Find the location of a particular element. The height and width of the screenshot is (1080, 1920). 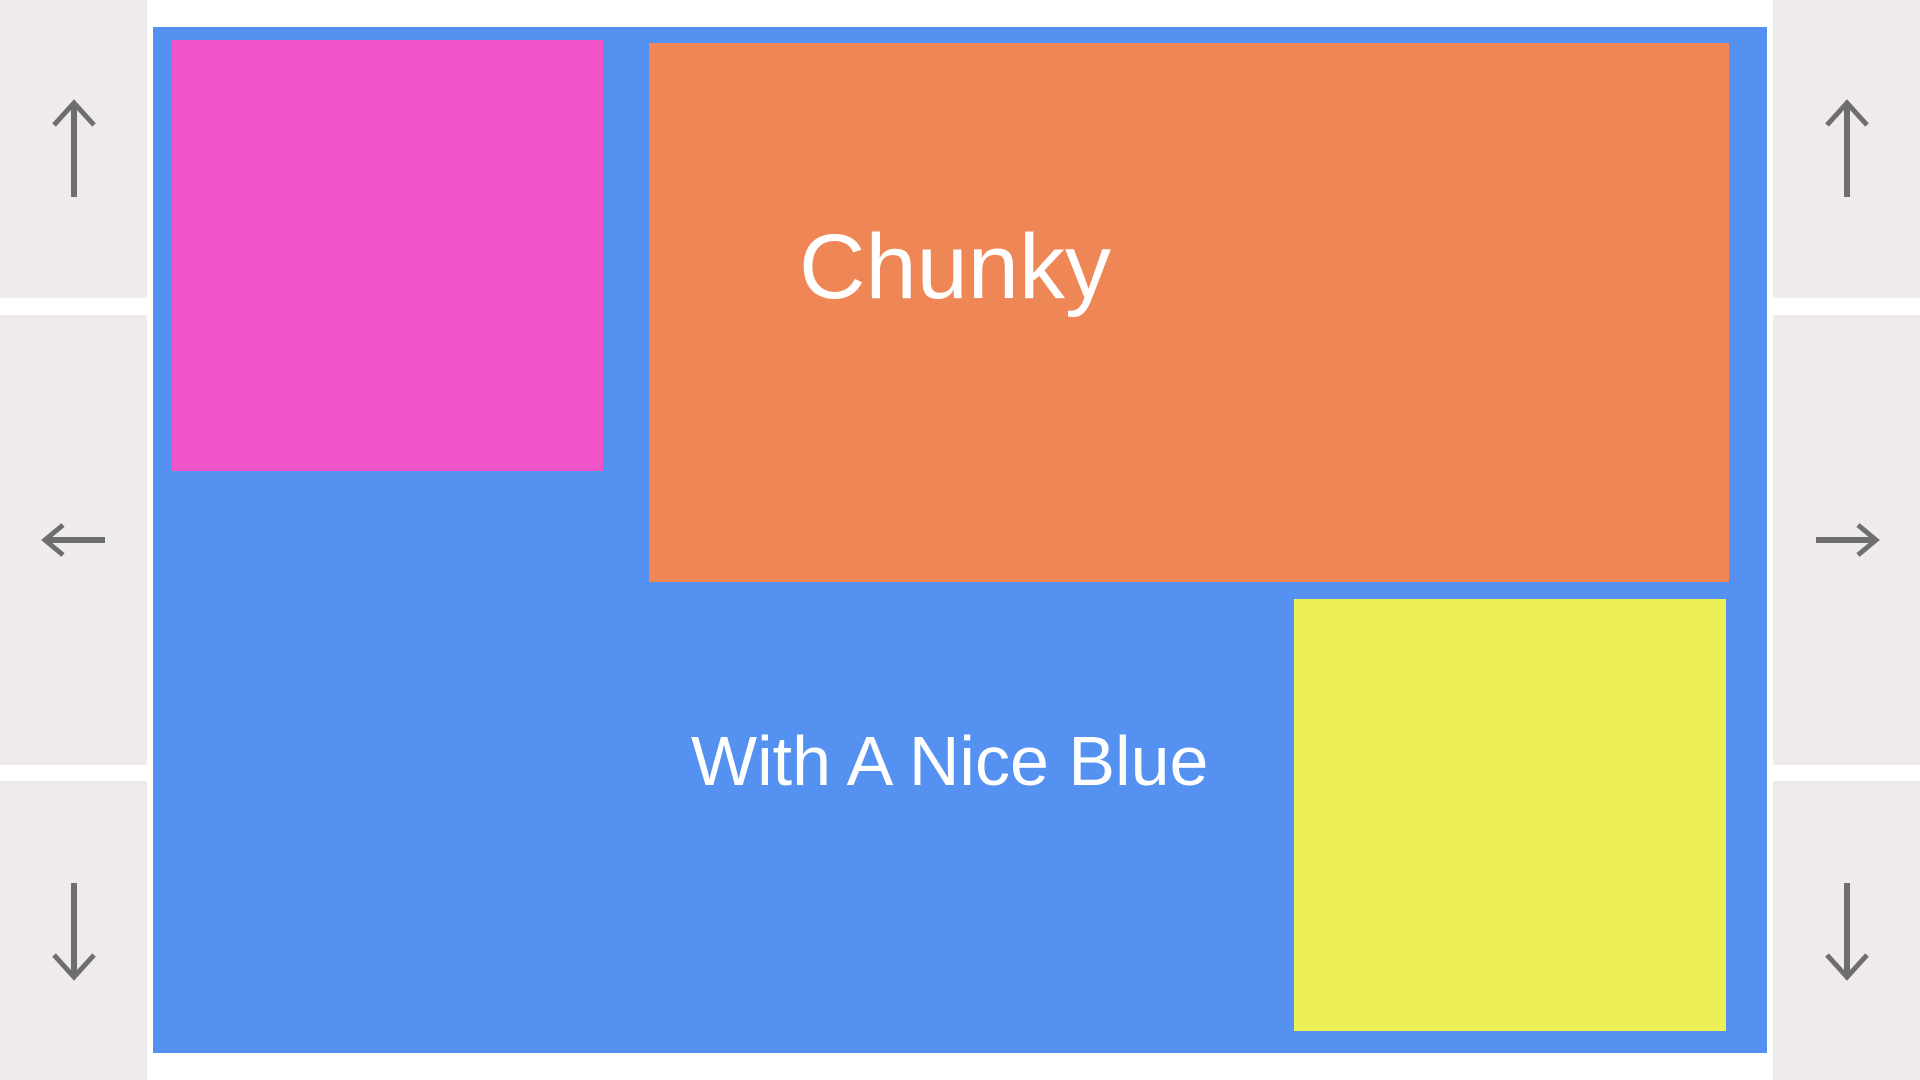

right-nav-up-button is located at coordinates (1846, 149).